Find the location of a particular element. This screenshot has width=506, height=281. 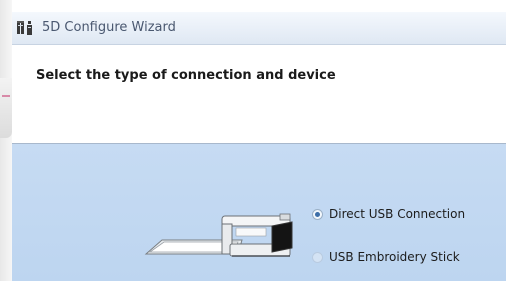

direct-usb-radio is located at coordinates (317, 214).